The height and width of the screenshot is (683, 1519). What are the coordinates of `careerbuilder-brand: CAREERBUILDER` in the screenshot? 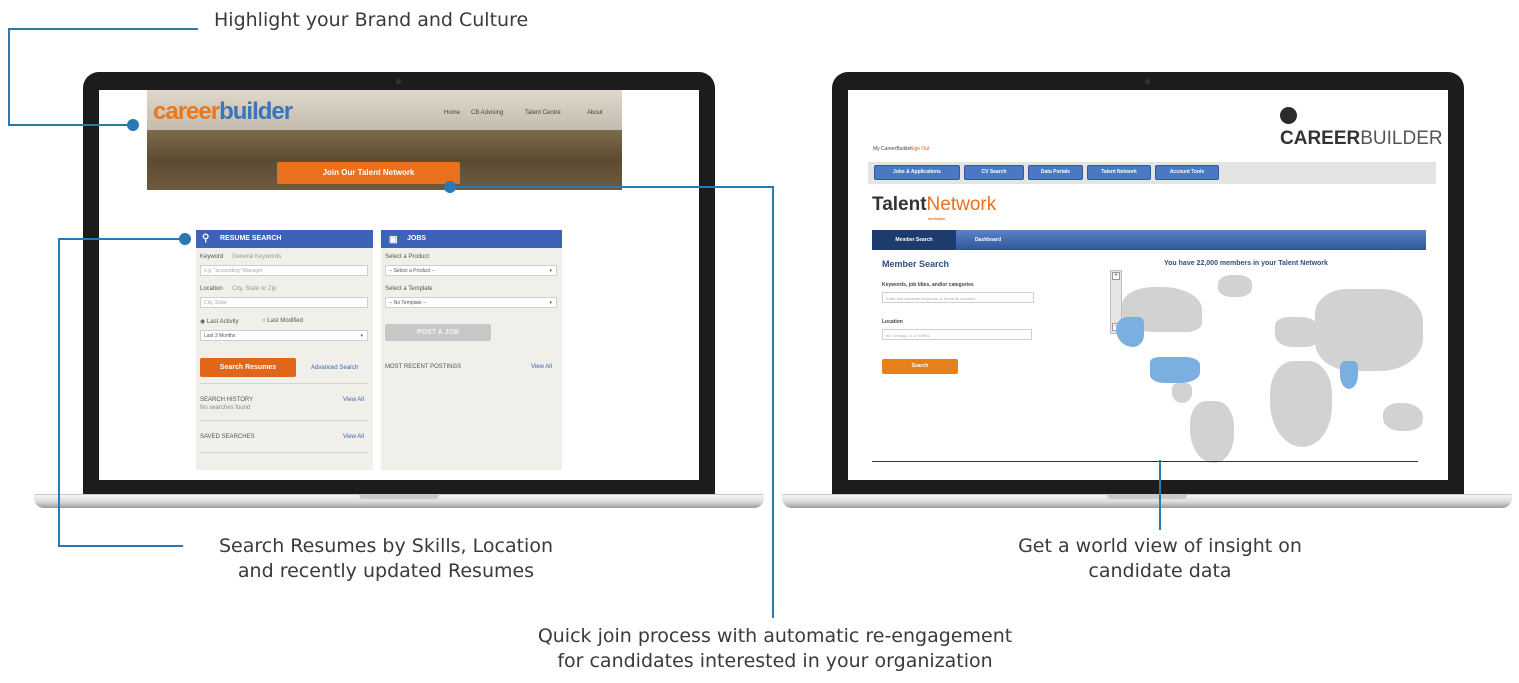 It's located at (1364, 128).